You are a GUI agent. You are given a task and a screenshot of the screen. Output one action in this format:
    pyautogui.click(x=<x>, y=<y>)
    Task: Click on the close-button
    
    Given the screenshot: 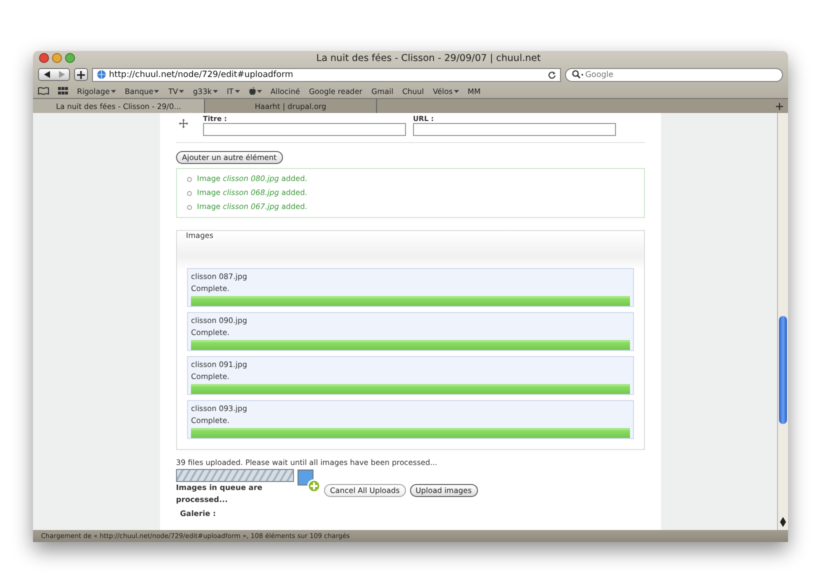 What is the action you would take?
    pyautogui.click(x=44, y=58)
    